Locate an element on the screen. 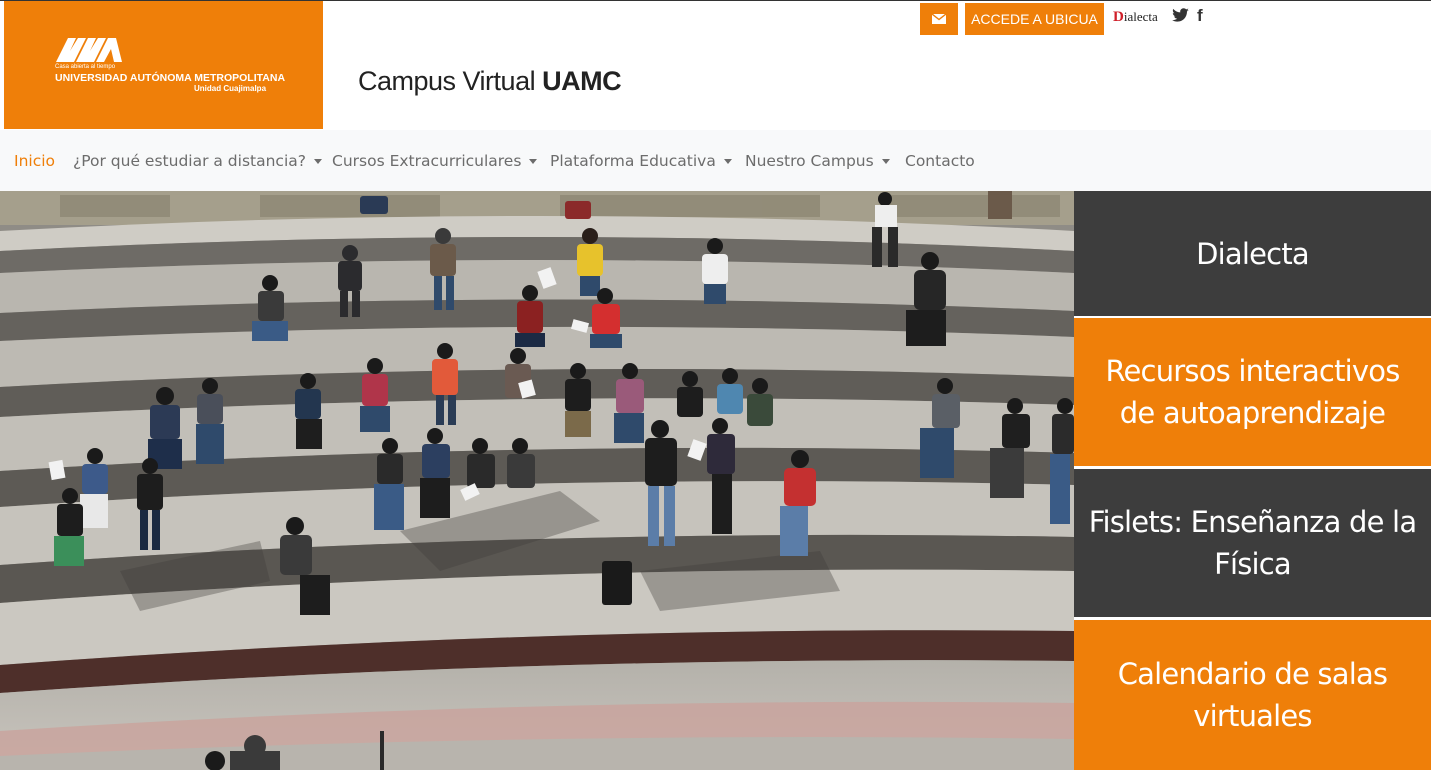 The image size is (1431, 770). nav-item-label: Inicio is located at coordinates (35, 160).